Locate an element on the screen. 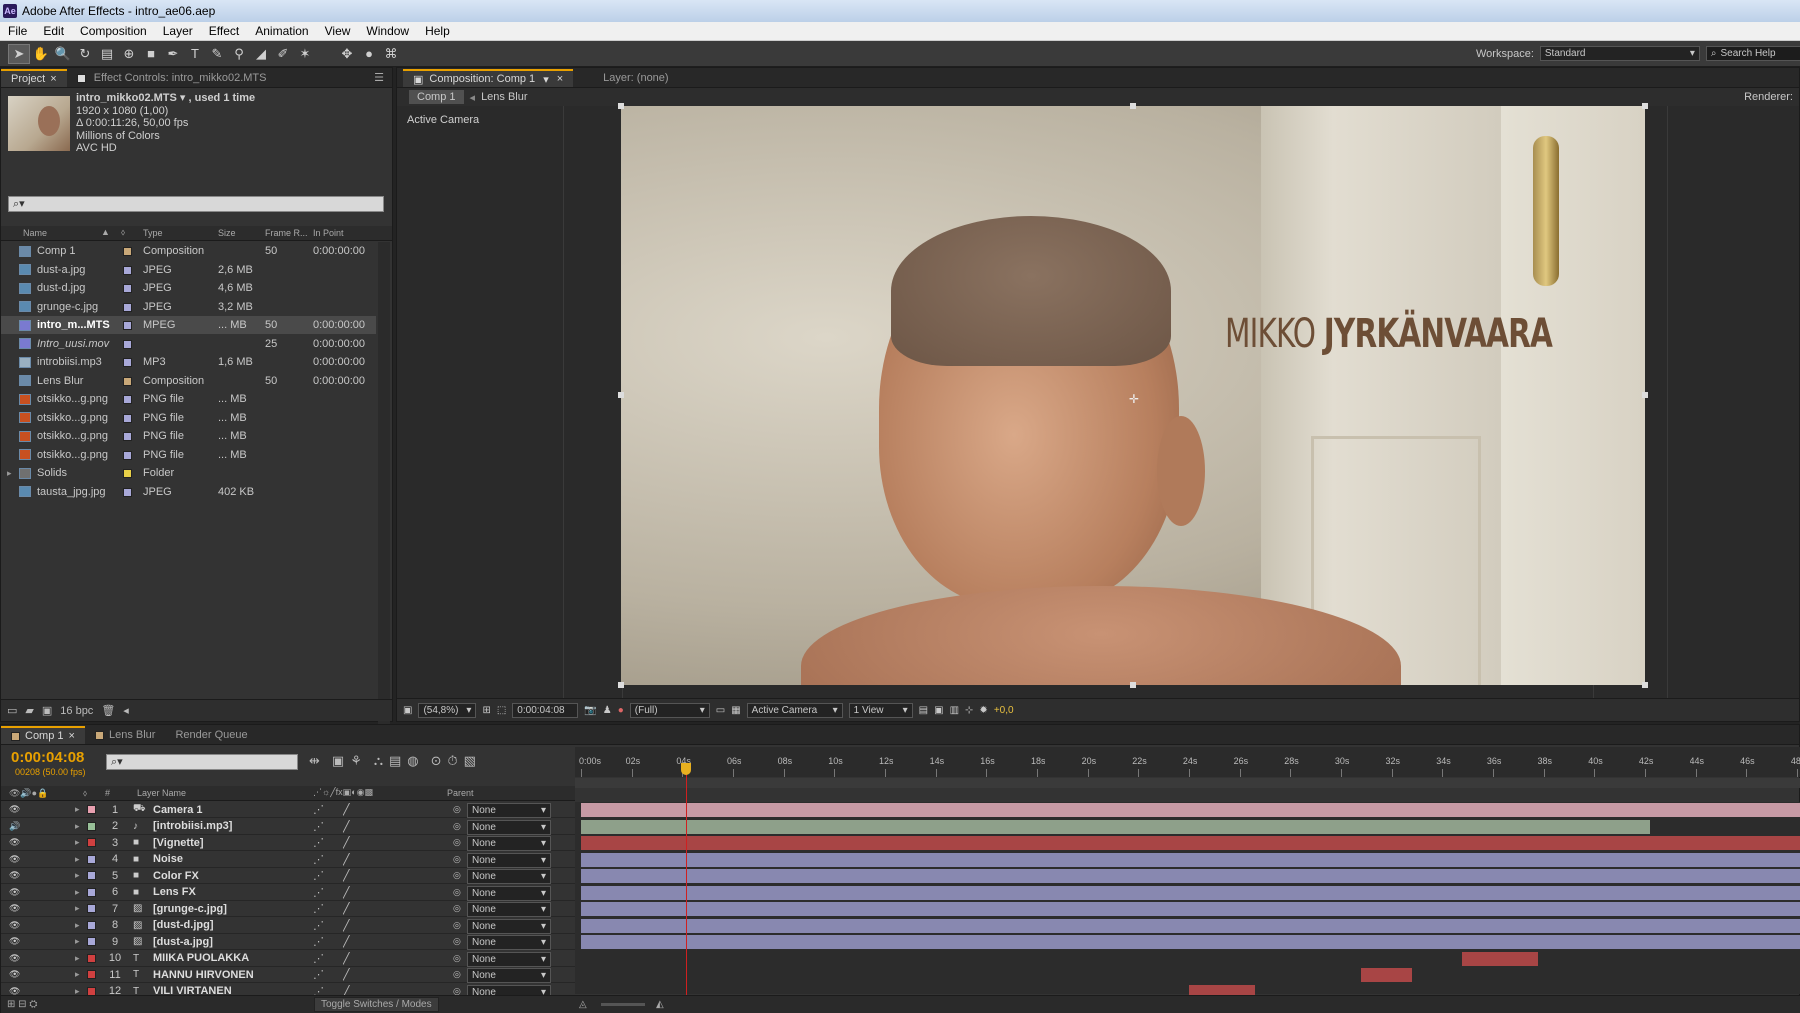 This screenshot has height=1013, width=1800. rectangle-tool-icon: ■ is located at coordinates (151, 54).